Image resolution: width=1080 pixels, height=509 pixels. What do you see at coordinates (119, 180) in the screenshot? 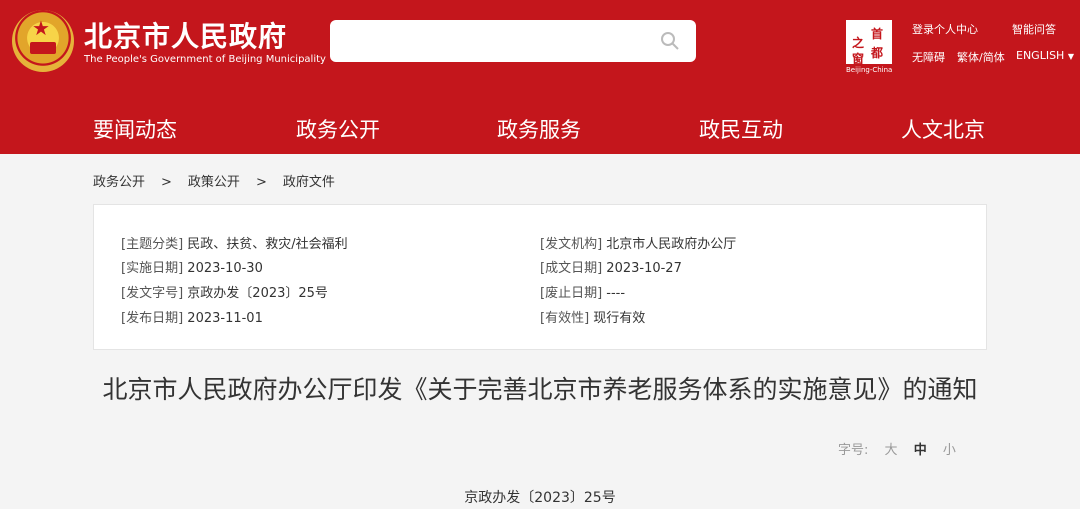
I see `breadcrumb-item: 政务公开` at bounding box center [119, 180].